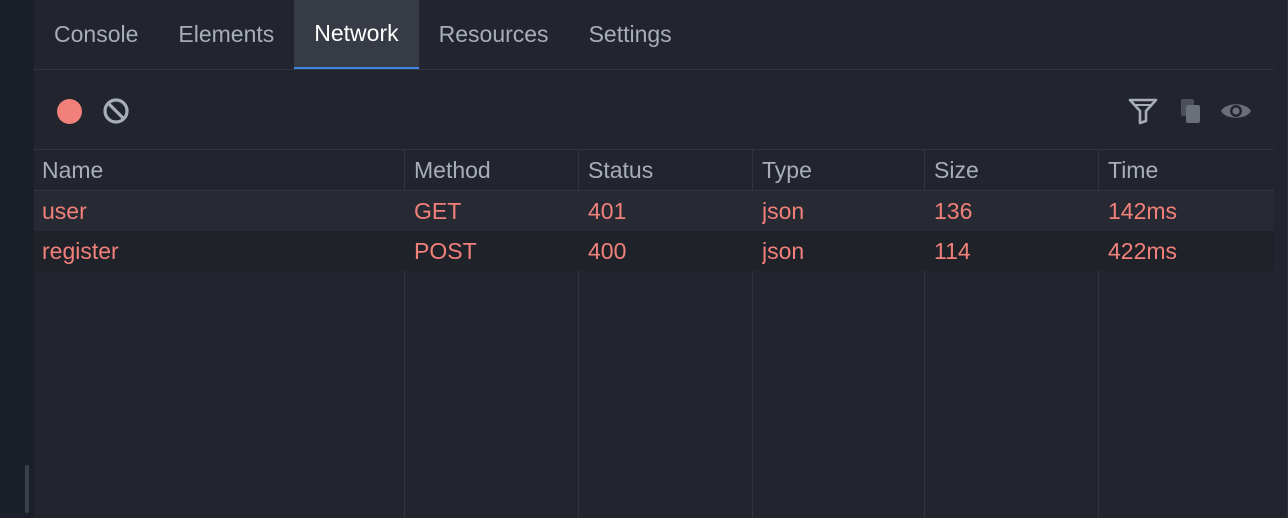 This screenshot has height=518, width=1288. What do you see at coordinates (69, 111) in the screenshot?
I see `record-icon` at bounding box center [69, 111].